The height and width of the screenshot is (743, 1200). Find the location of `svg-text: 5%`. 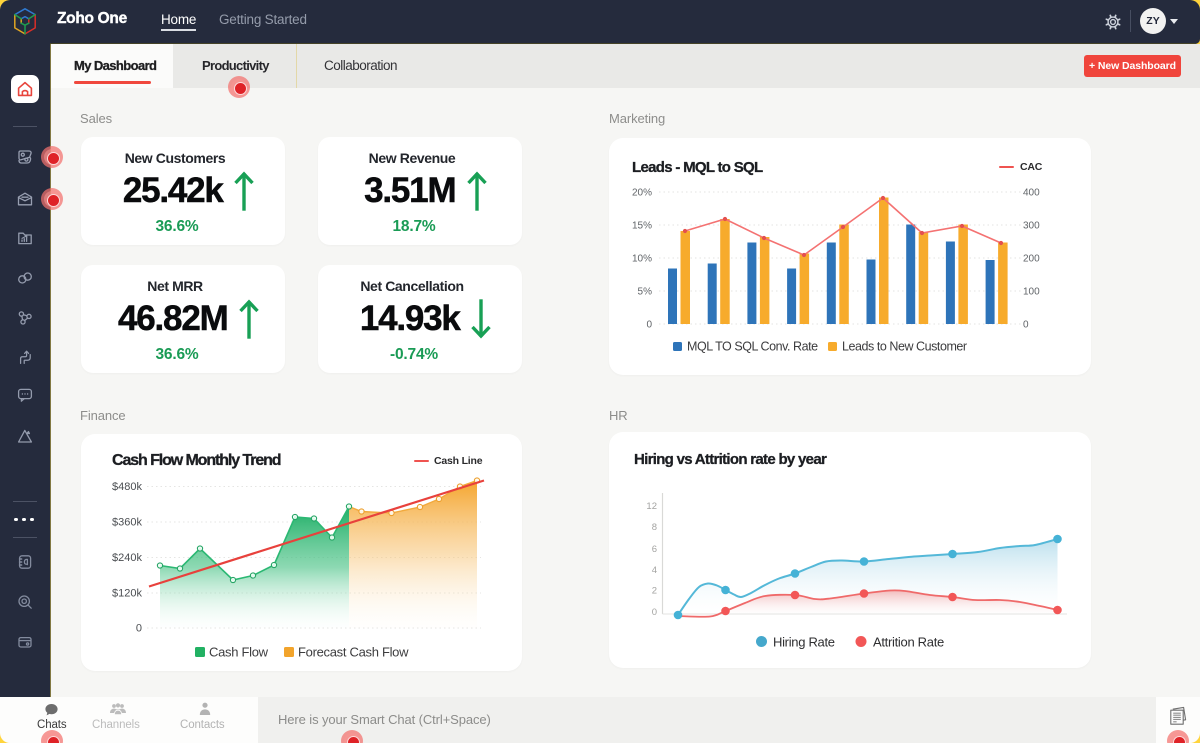

svg-text: 5% is located at coordinates (645, 292).